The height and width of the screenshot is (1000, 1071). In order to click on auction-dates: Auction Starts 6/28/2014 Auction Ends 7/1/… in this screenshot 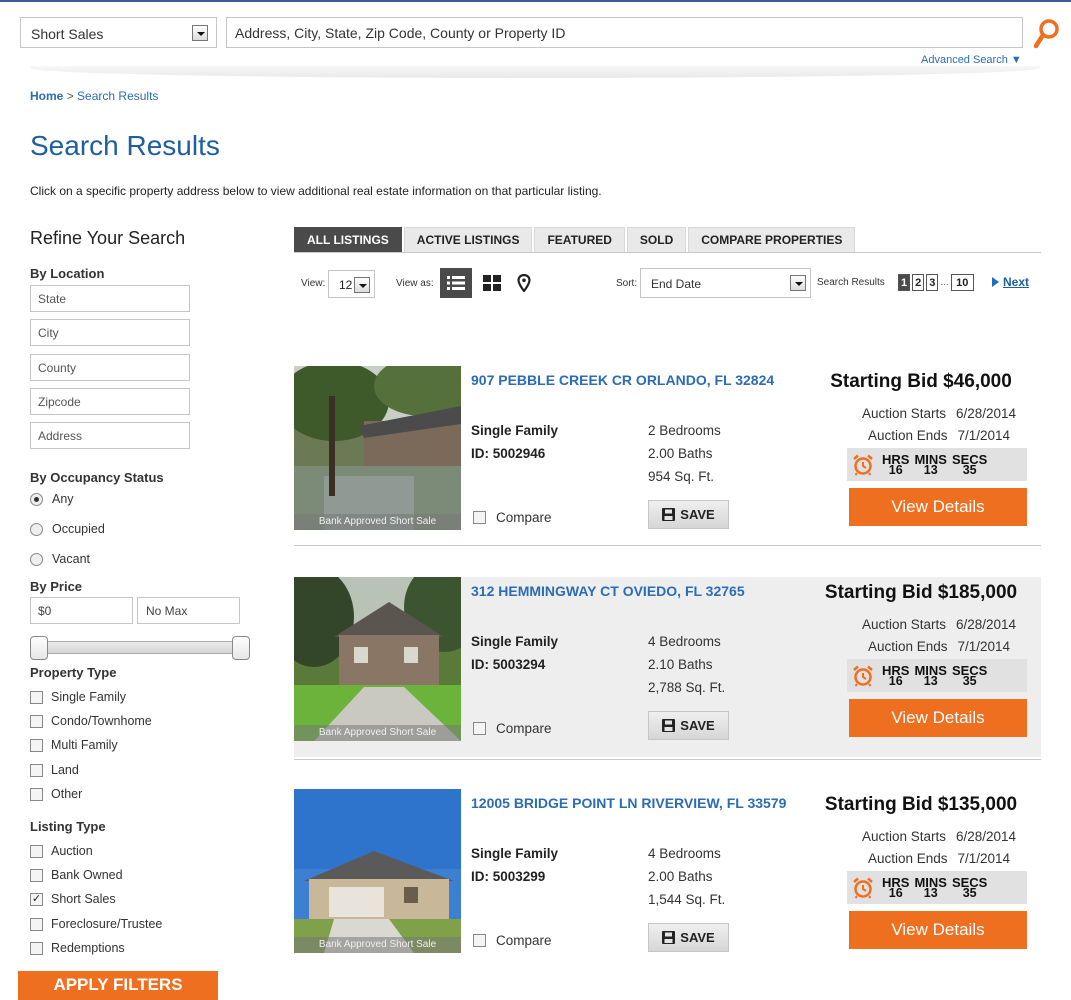, I will do `click(939, 424)`.